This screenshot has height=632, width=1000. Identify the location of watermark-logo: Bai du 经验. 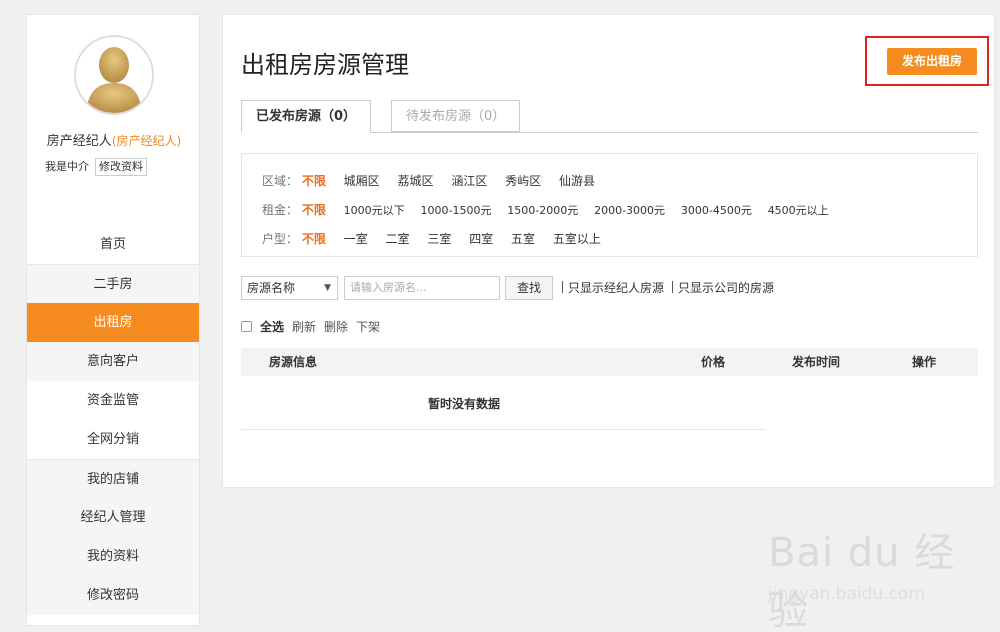
(862, 581).